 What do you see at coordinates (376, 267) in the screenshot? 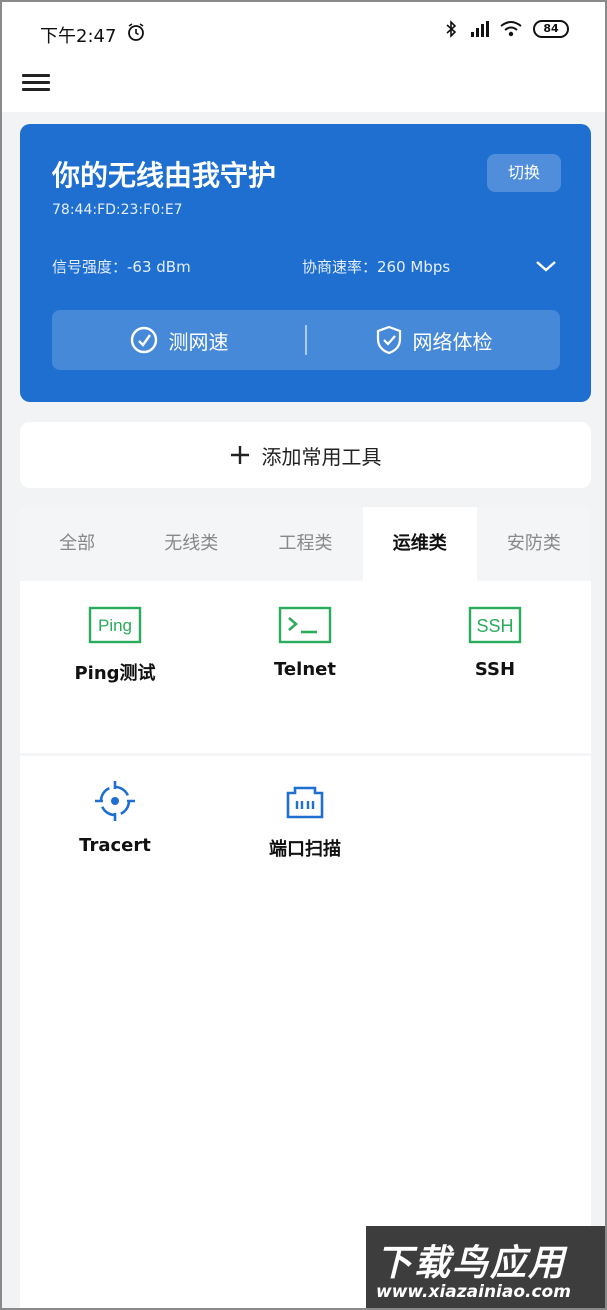
I see `negotiated-rate: 协商速率：260 Mbps` at bounding box center [376, 267].